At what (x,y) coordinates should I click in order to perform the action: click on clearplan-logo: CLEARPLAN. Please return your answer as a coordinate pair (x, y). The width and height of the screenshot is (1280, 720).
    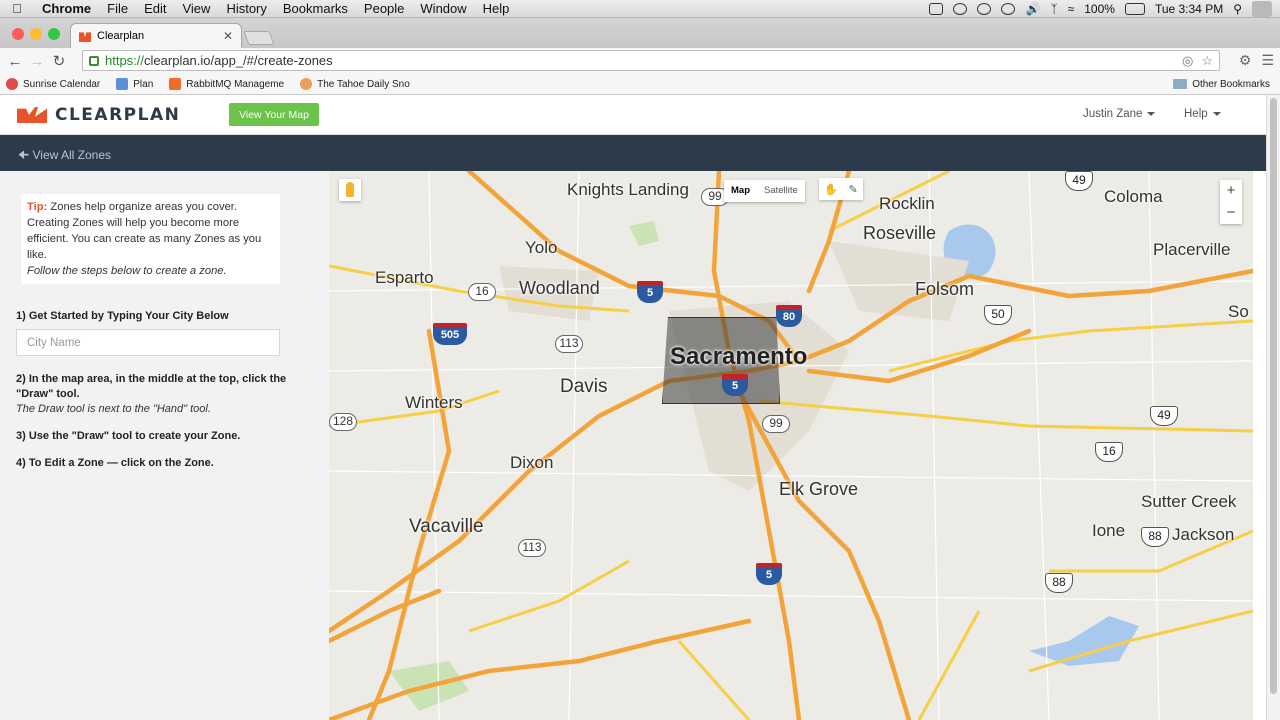
    Looking at the image, I should click on (98, 115).